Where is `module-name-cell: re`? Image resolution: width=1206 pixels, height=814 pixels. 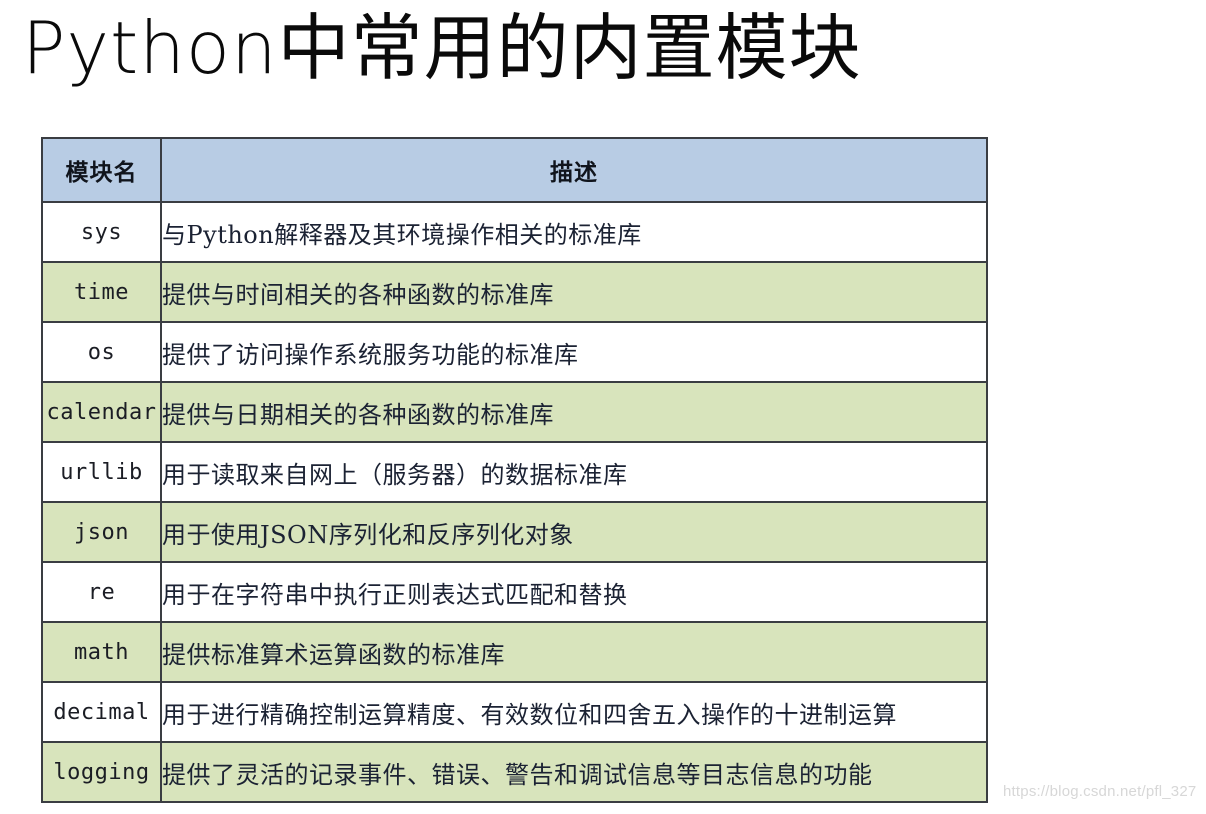
module-name-cell: re is located at coordinates (101, 592).